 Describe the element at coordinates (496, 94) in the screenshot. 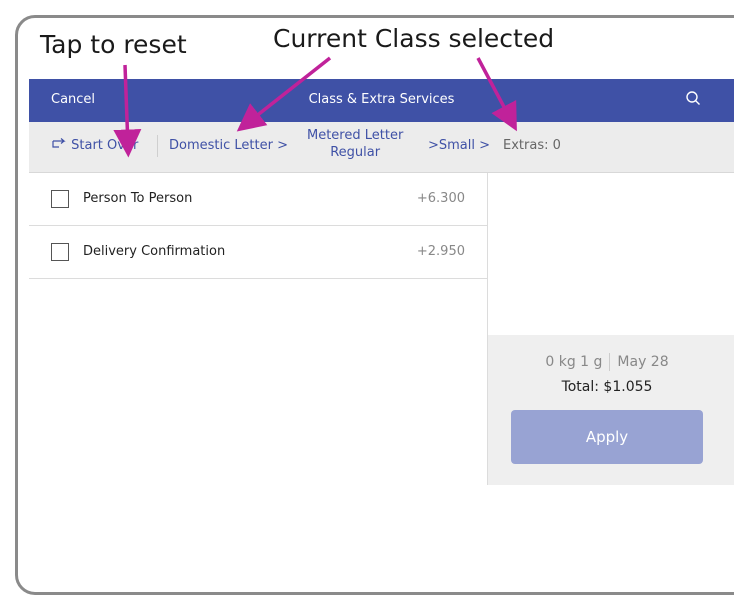

I see `class-arrow-right` at that location.